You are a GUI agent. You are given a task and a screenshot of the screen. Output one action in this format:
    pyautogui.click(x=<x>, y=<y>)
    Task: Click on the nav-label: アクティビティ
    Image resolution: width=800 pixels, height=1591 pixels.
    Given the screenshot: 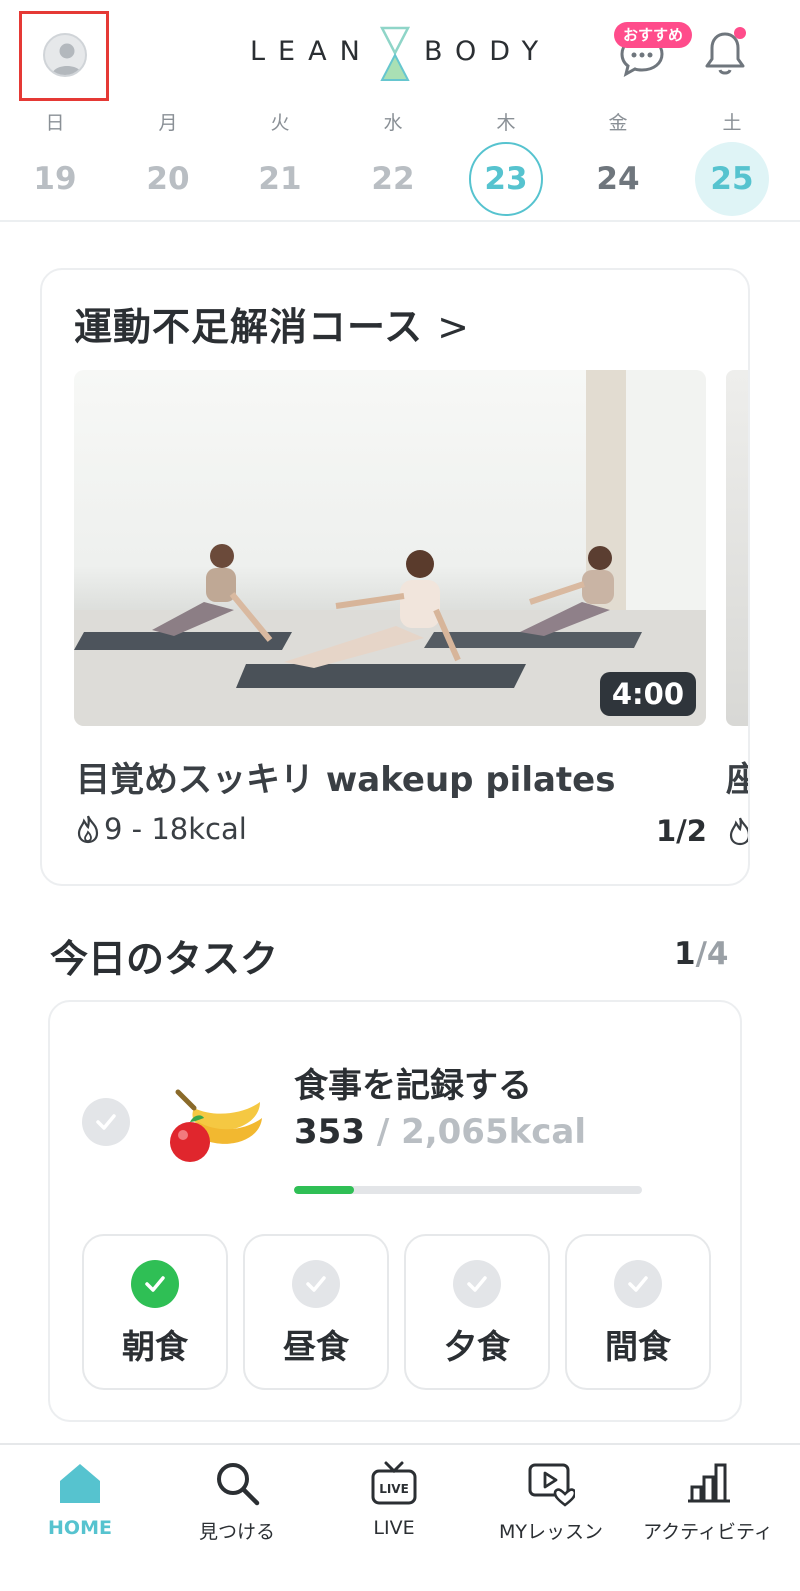 What is the action you would take?
    pyautogui.click(x=708, y=1532)
    